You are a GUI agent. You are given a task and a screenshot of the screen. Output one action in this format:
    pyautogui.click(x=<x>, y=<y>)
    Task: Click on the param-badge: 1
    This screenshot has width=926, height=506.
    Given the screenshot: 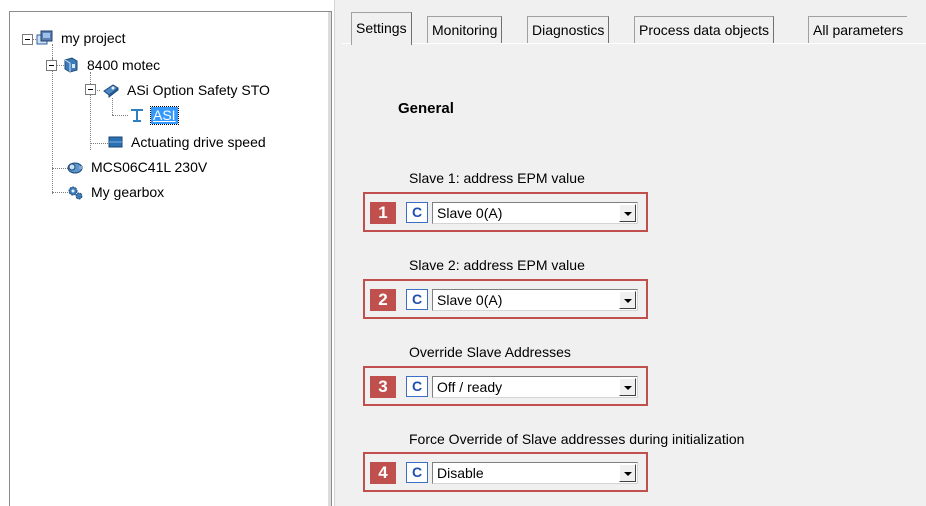 What is the action you would take?
    pyautogui.click(x=383, y=213)
    